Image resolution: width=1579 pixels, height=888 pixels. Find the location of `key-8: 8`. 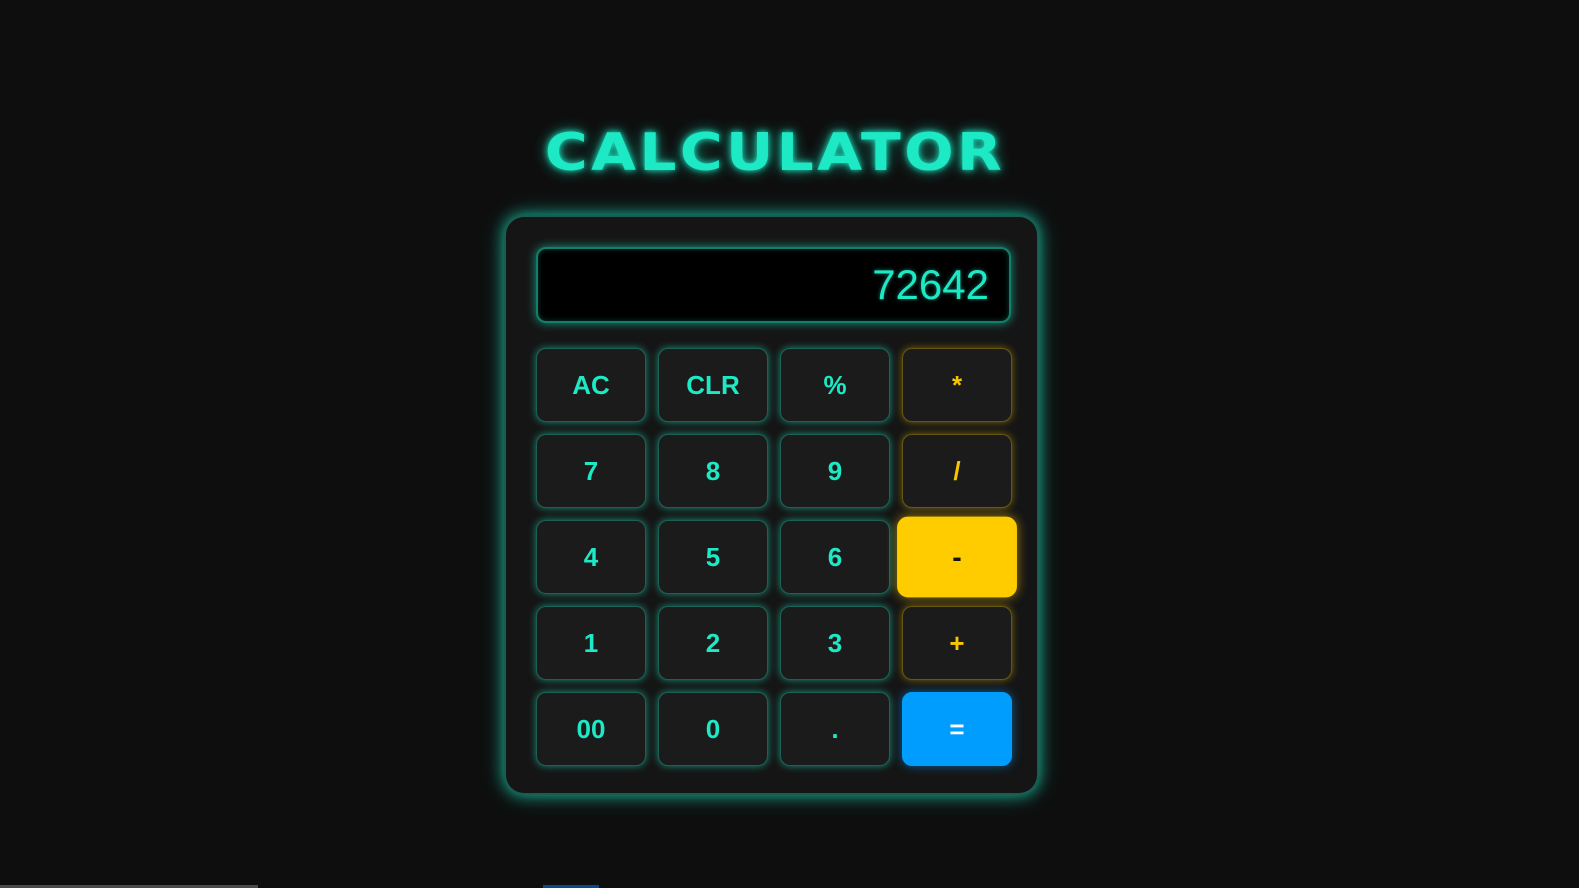

key-8: 8 is located at coordinates (713, 471).